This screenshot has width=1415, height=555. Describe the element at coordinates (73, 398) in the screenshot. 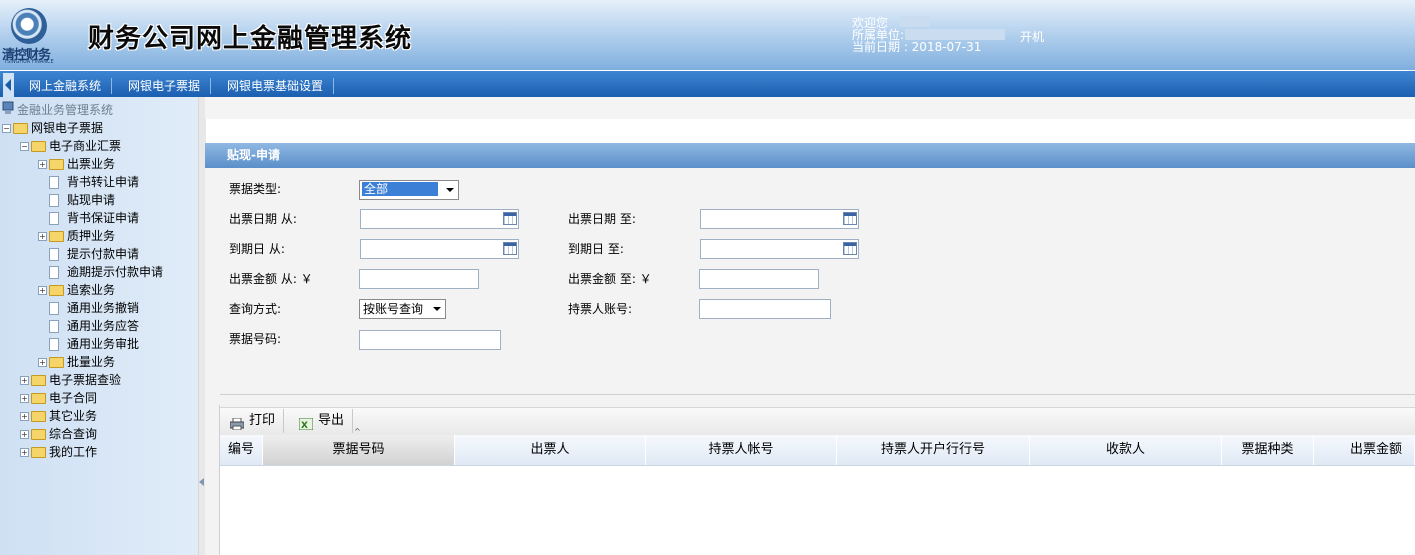

I see `sidebar-item-label: 电子合同` at that location.